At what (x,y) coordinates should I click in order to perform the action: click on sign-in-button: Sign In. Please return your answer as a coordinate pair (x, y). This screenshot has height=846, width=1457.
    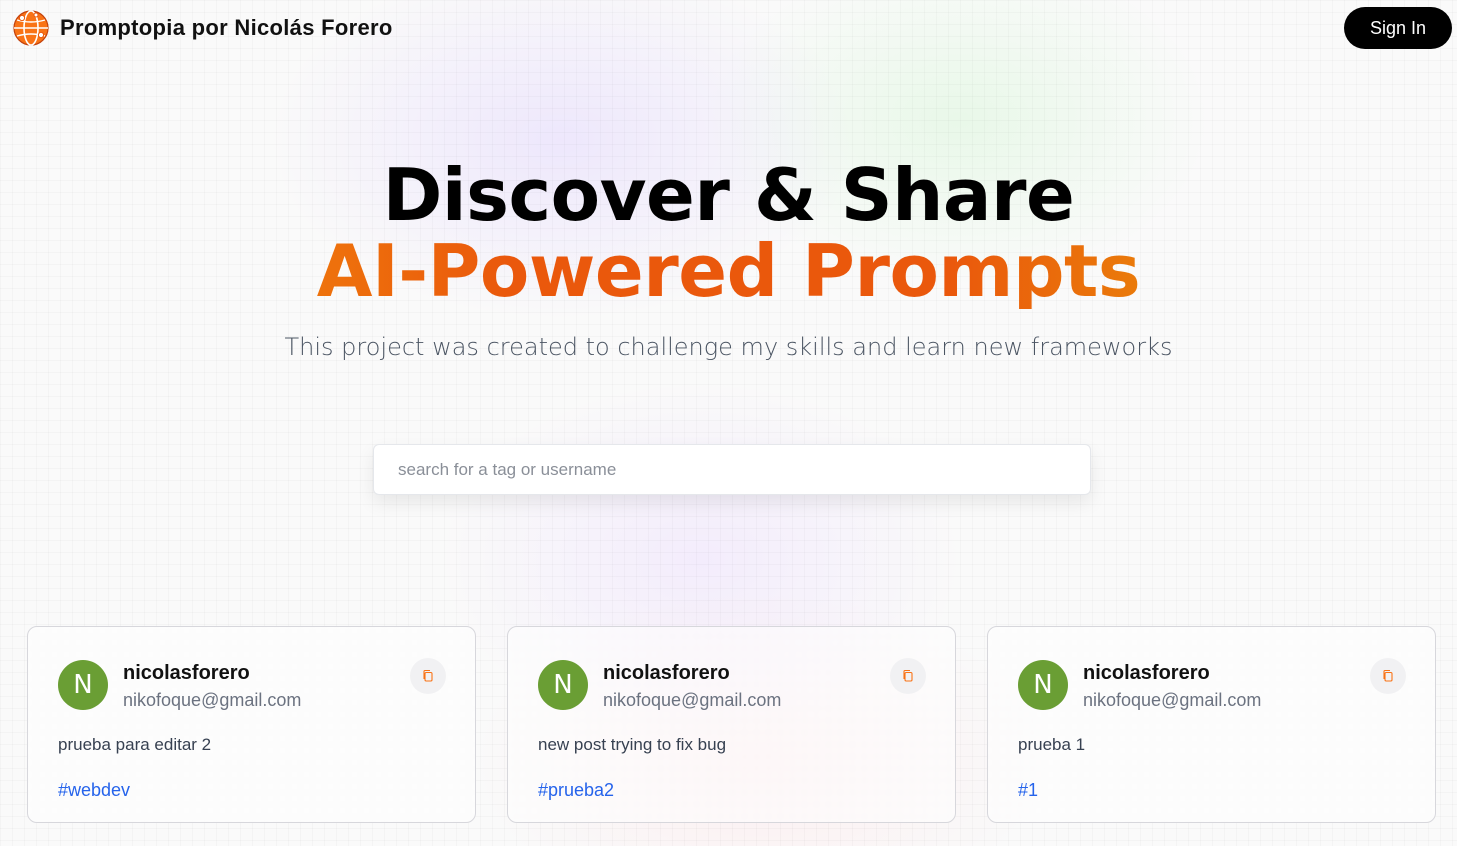
    Looking at the image, I should click on (1398, 28).